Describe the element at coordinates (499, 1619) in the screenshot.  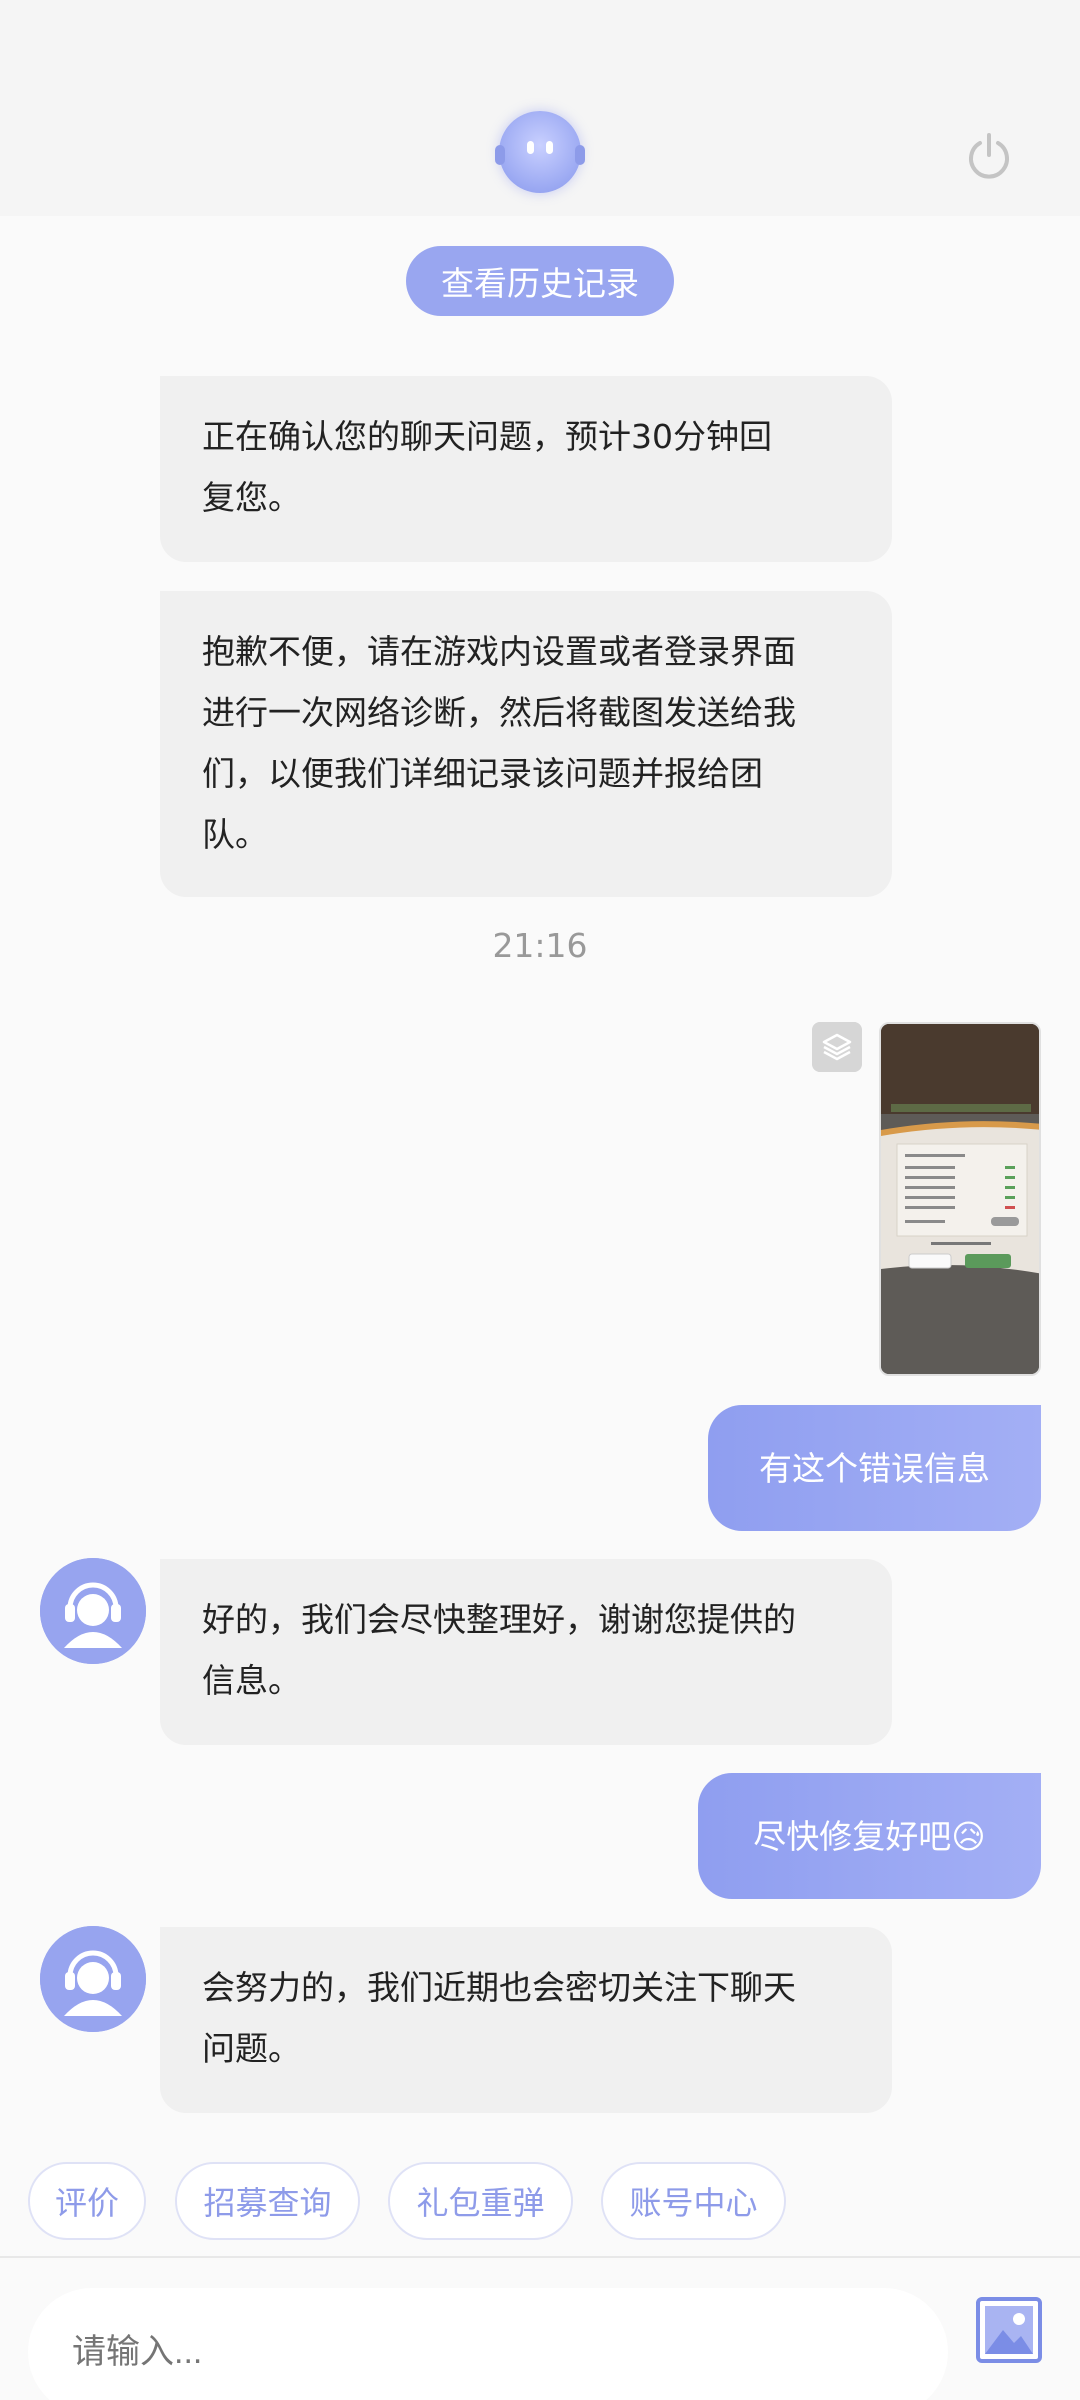
I see `message-text-line: 好的，我们会尽快整理好，谢谢您提供的` at that location.